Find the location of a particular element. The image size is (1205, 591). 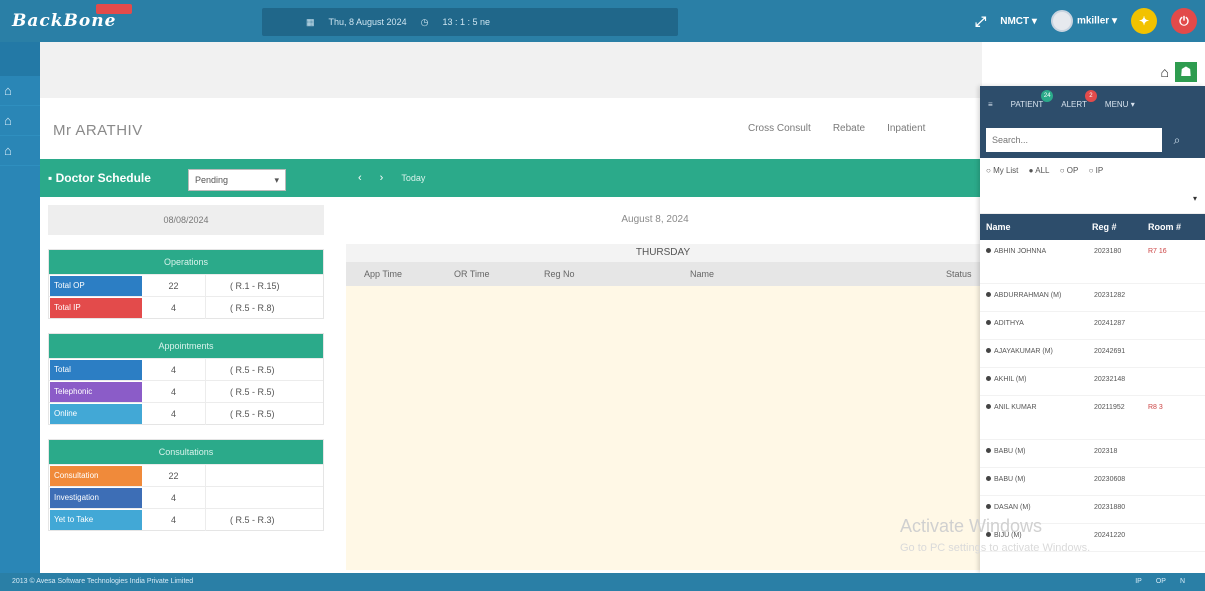

filter-all: ● ALL is located at coordinates (1039, 170).